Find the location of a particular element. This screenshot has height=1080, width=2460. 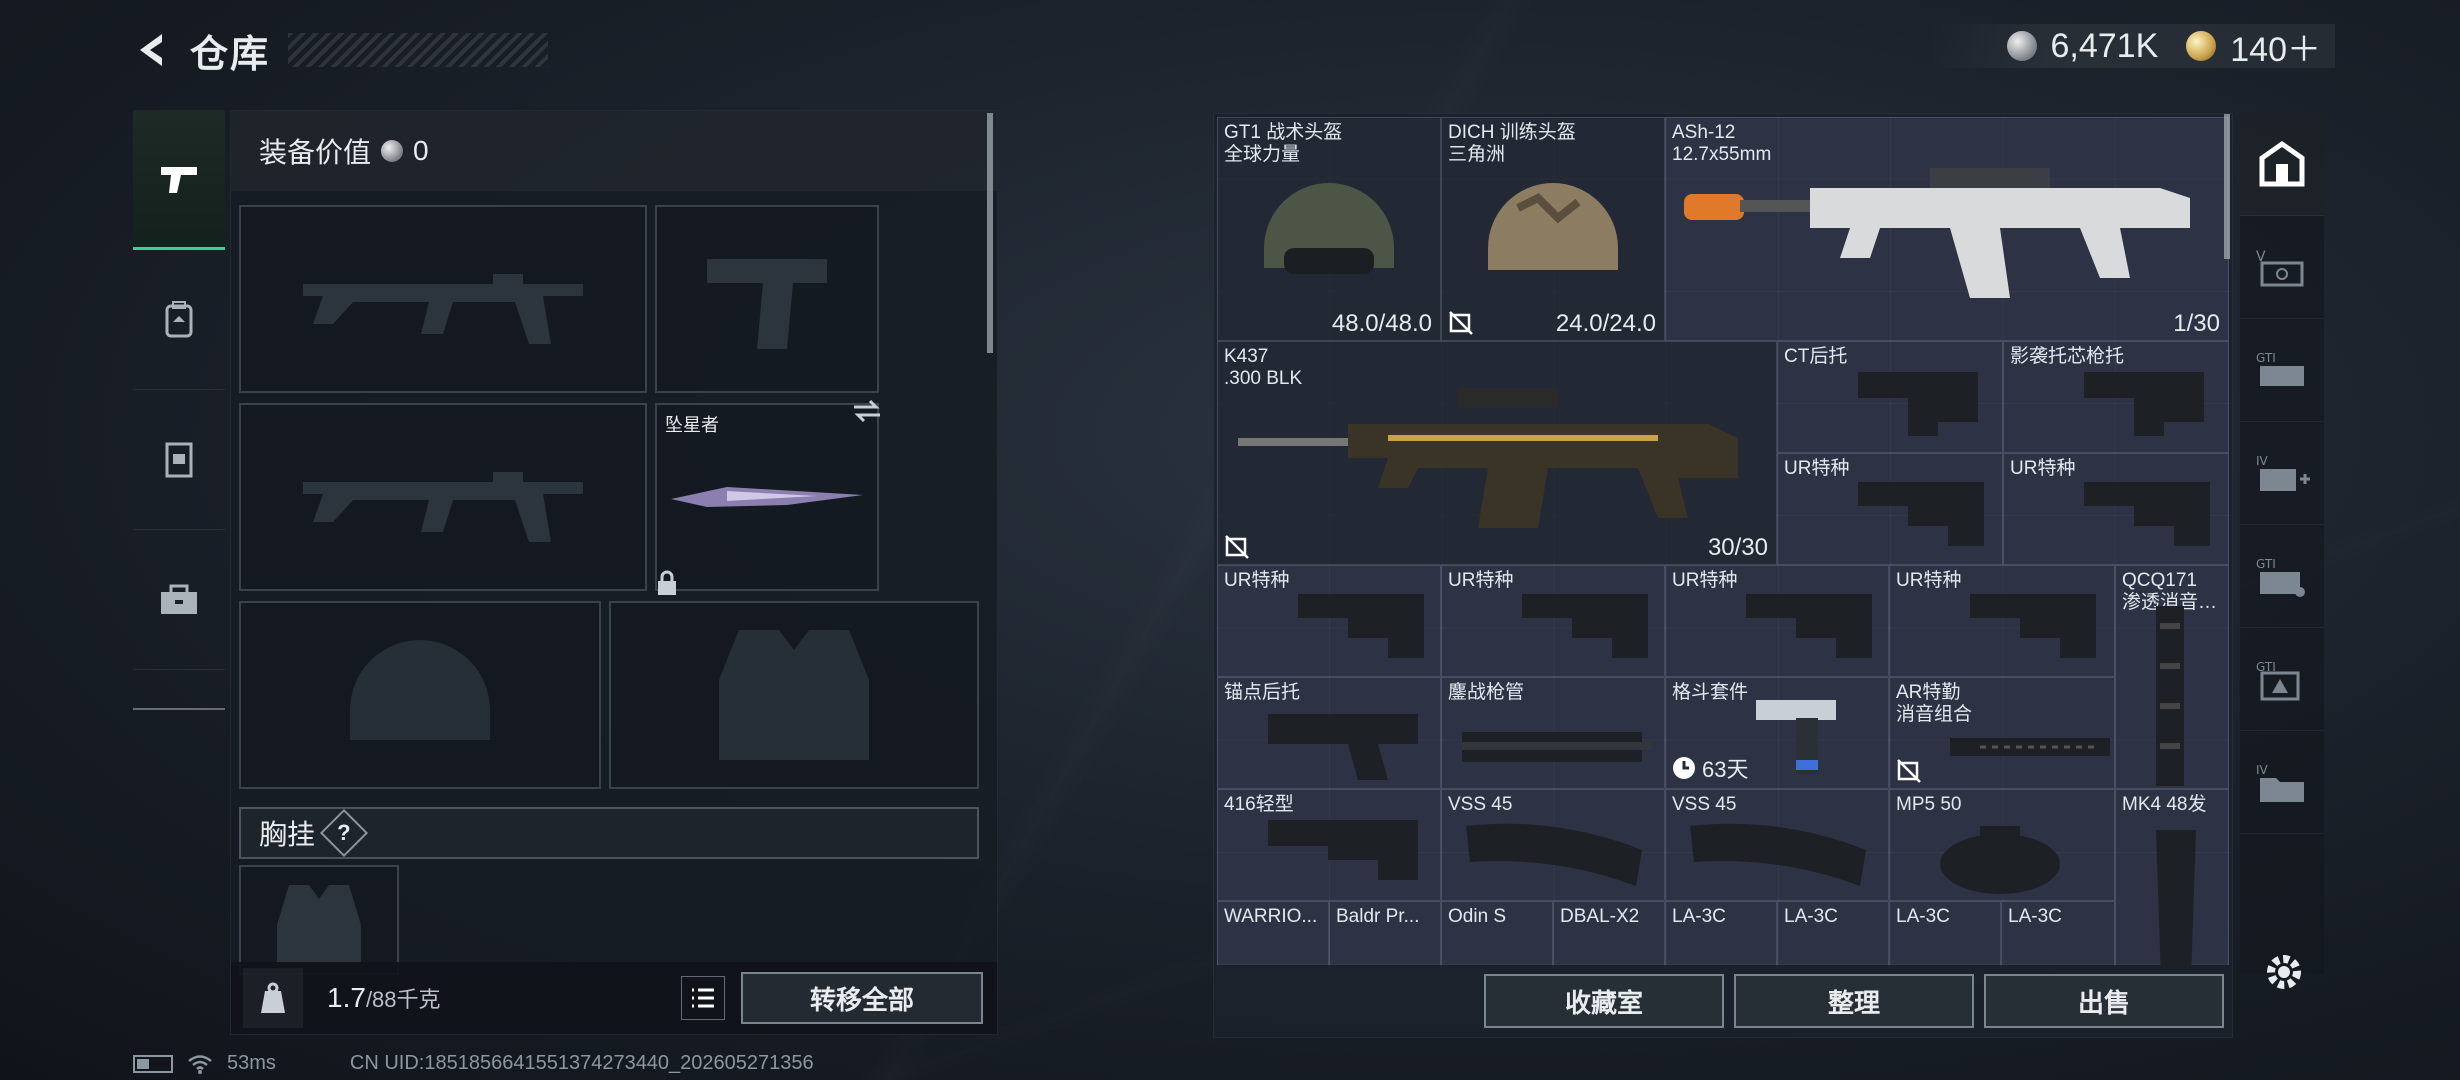

stash-item-shadow-stock: 影袭托芯枪托 is located at coordinates (2116, 397).